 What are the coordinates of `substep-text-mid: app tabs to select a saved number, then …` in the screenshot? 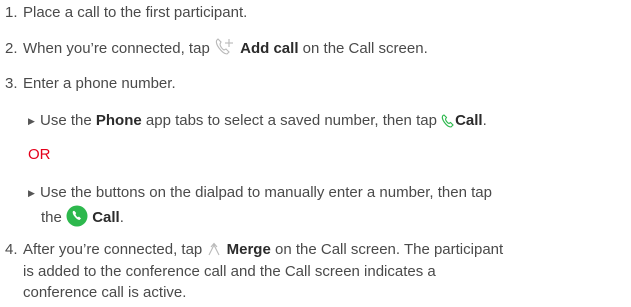 It's located at (291, 120).